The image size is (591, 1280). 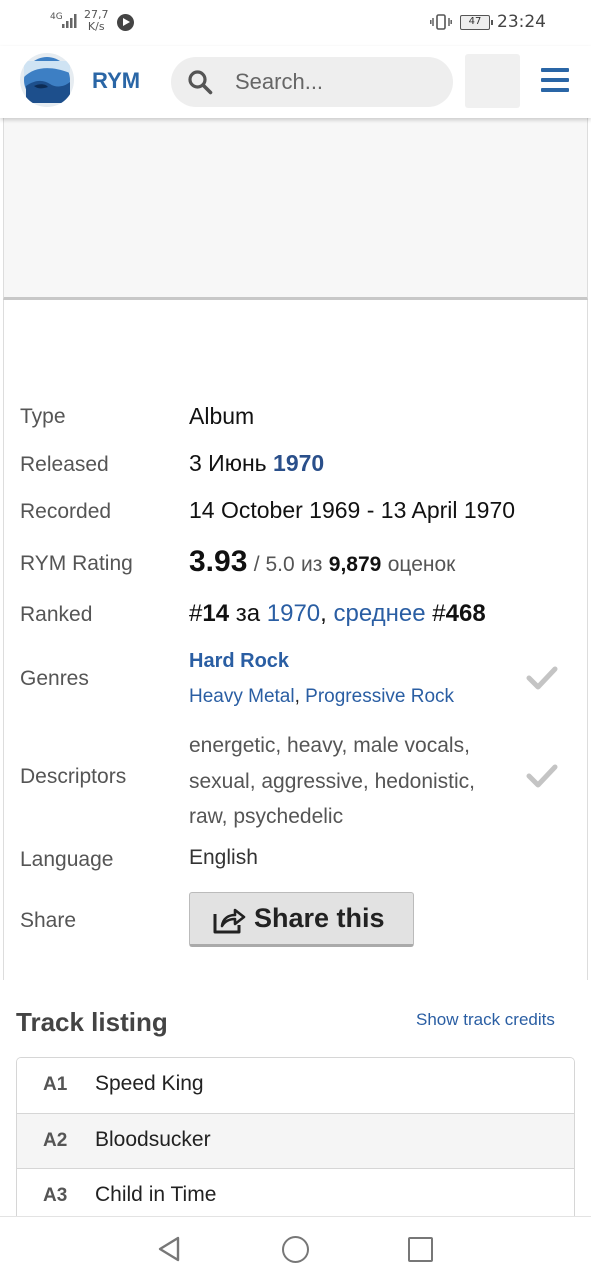 What do you see at coordinates (155, 1195) in the screenshot?
I see `track-title: Child in Time` at bounding box center [155, 1195].